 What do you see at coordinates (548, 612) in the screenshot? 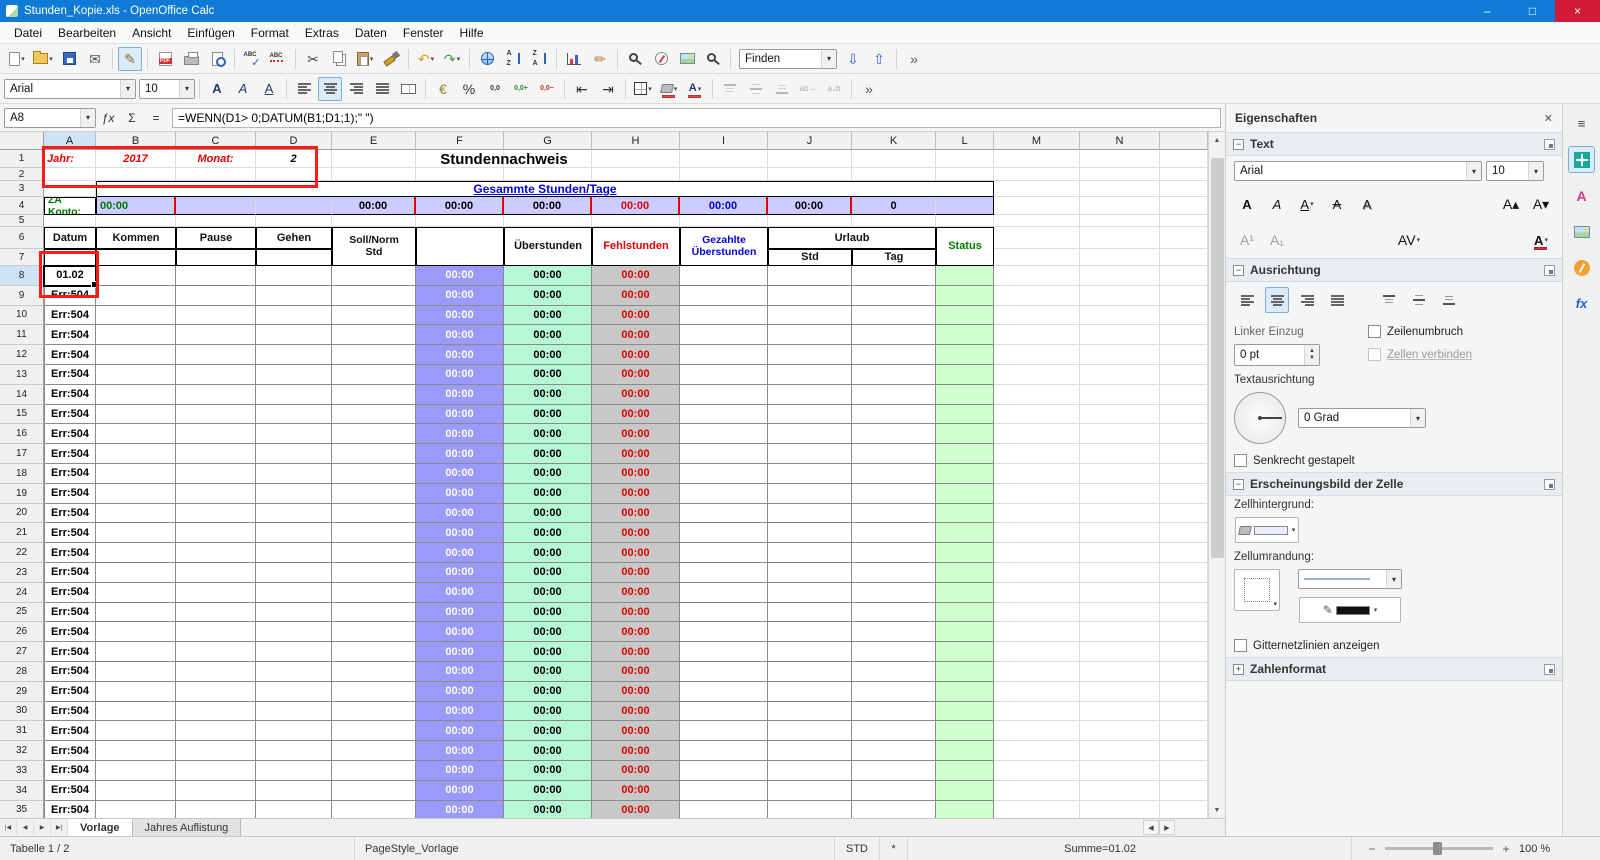
I see `cell-G25: 00:00` at bounding box center [548, 612].